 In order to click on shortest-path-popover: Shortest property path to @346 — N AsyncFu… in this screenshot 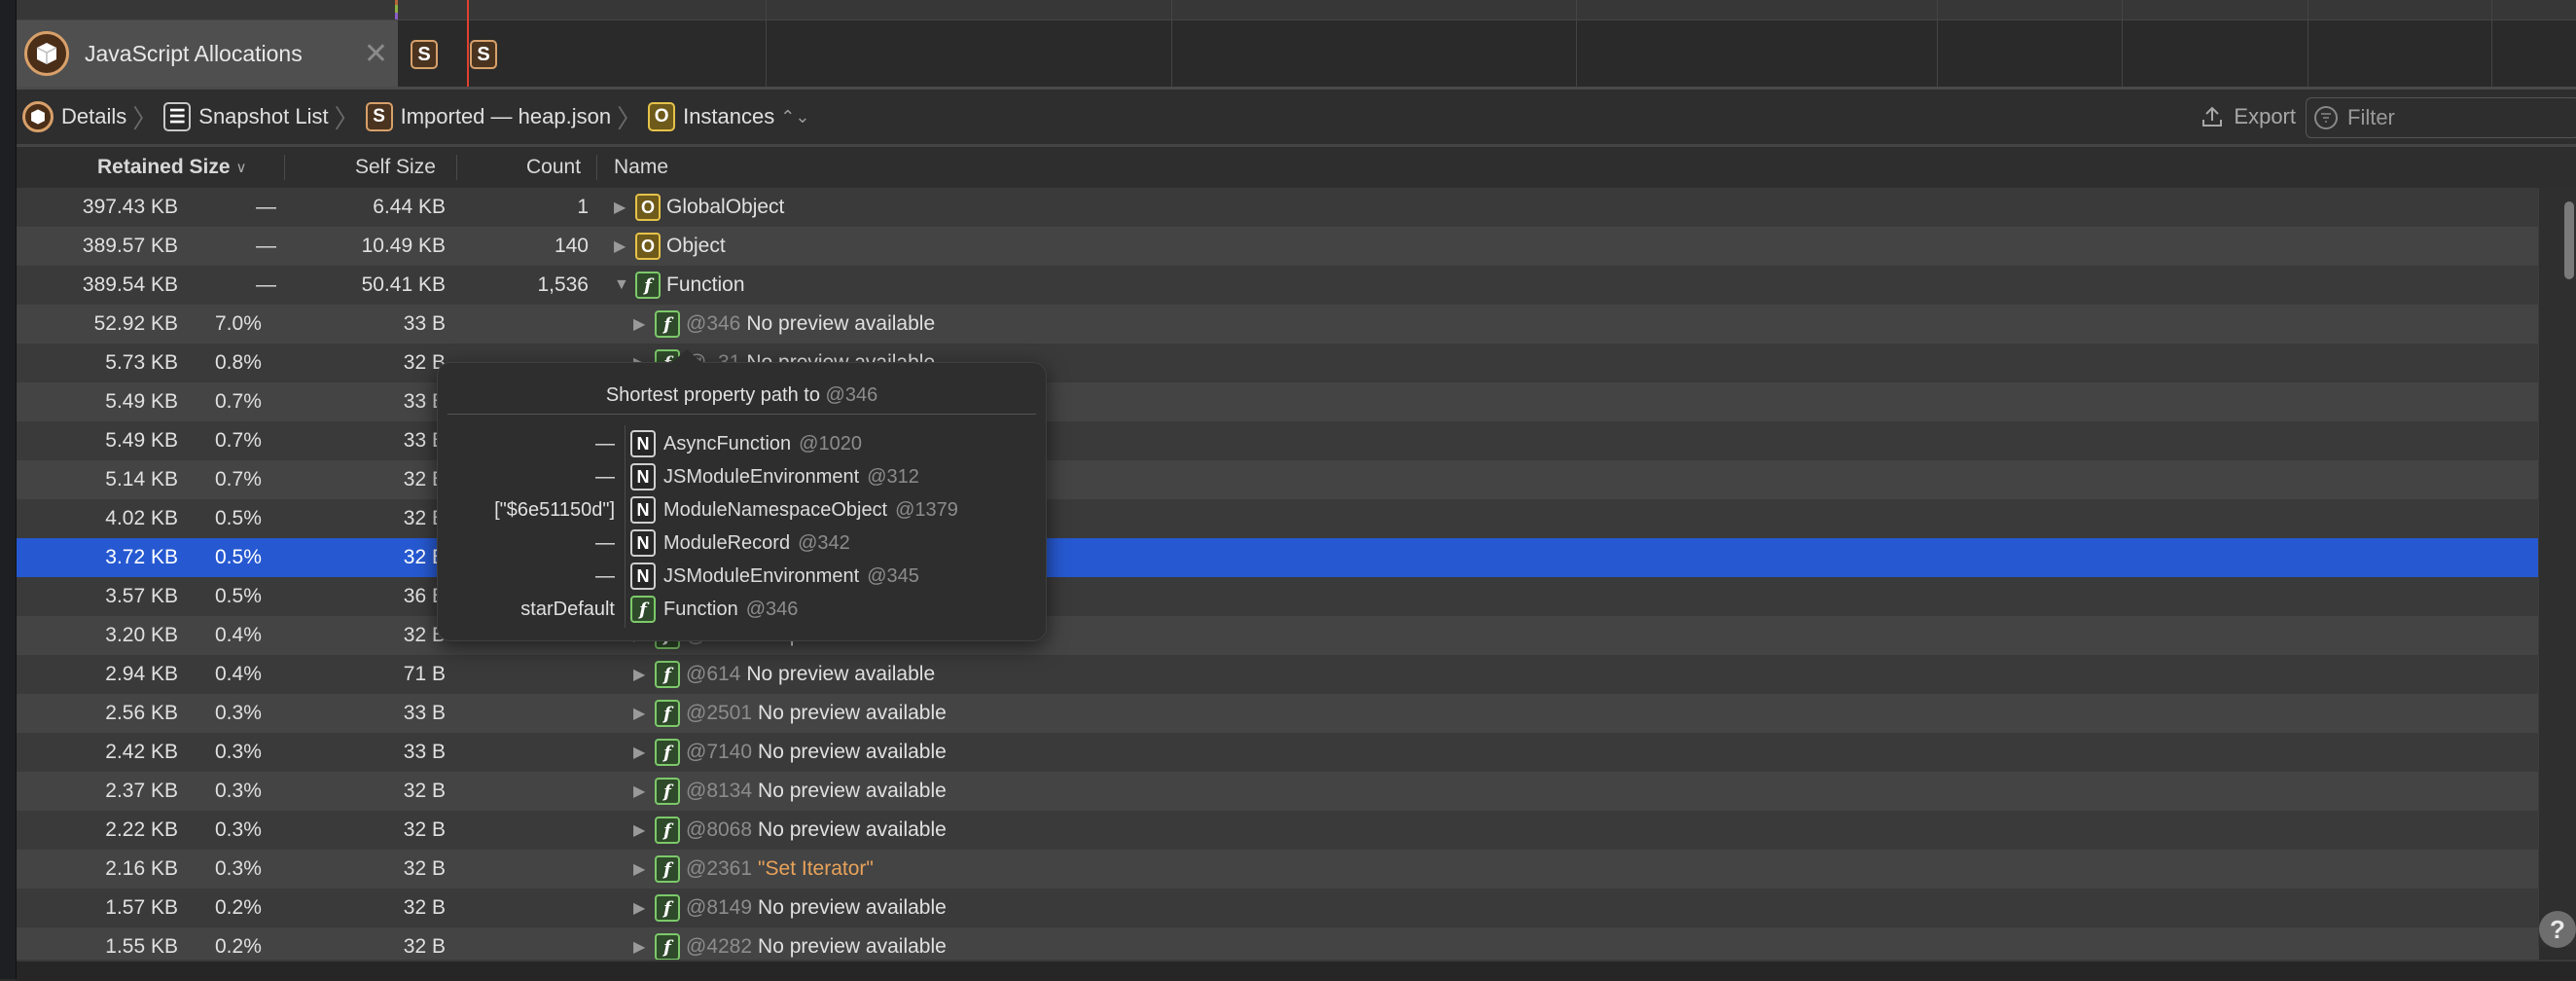, I will do `click(742, 495)`.